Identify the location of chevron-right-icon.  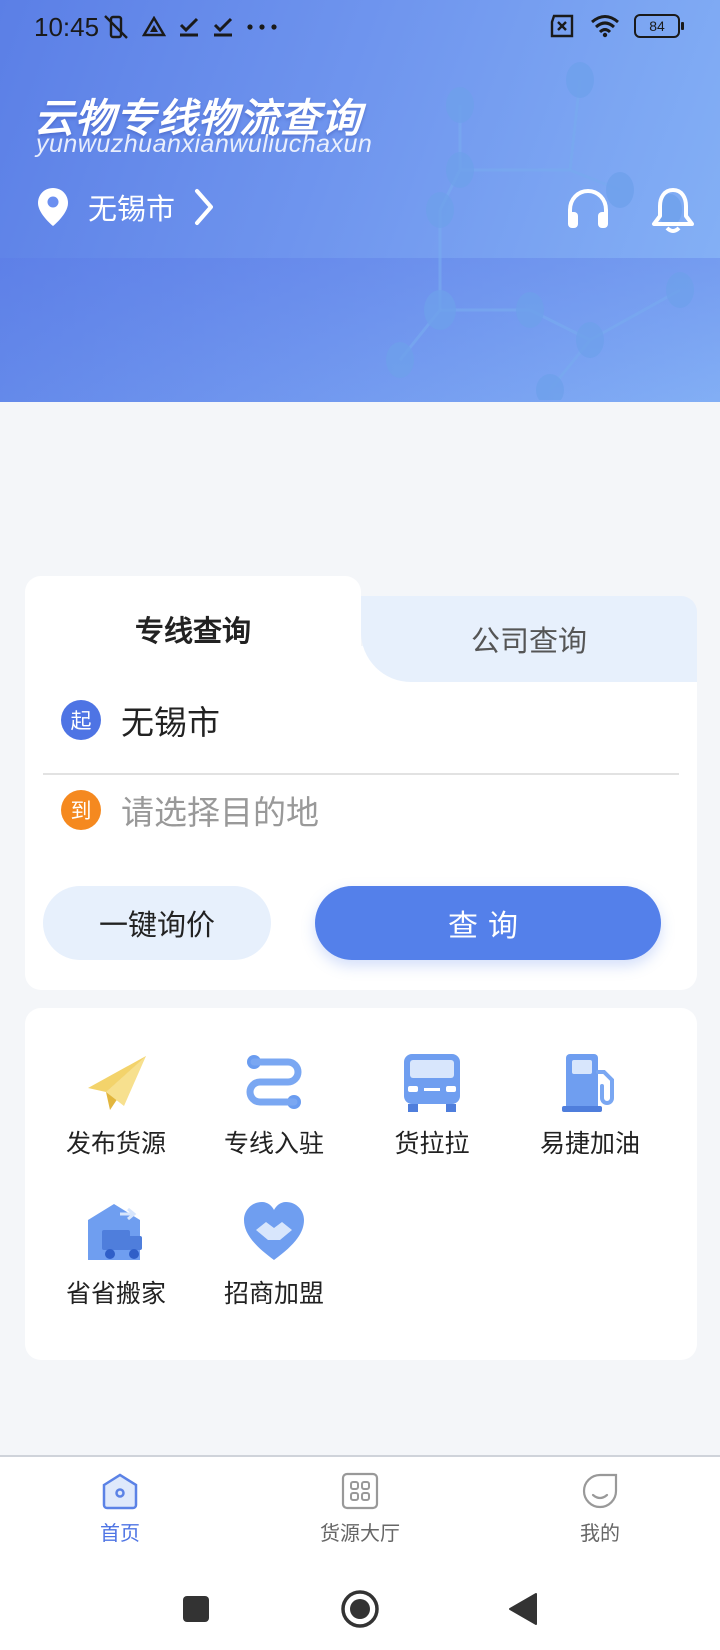
(204, 207).